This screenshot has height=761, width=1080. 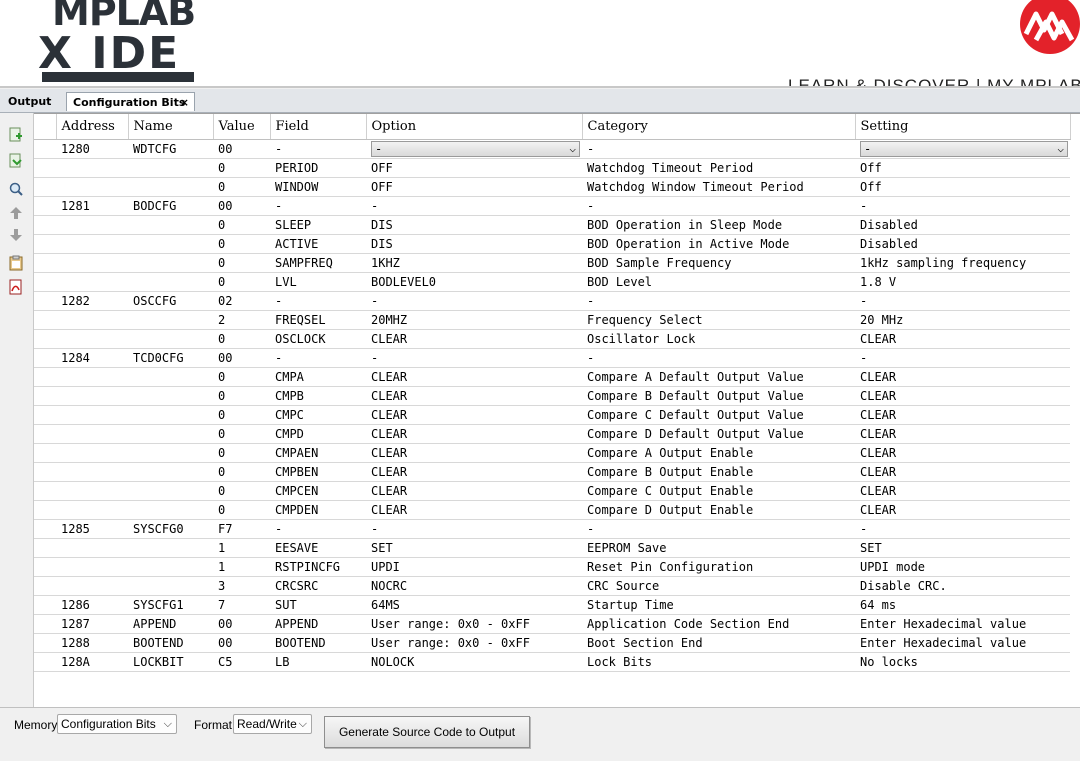 What do you see at coordinates (16, 135) in the screenshot?
I see `read-config-icon` at bounding box center [16, 135].